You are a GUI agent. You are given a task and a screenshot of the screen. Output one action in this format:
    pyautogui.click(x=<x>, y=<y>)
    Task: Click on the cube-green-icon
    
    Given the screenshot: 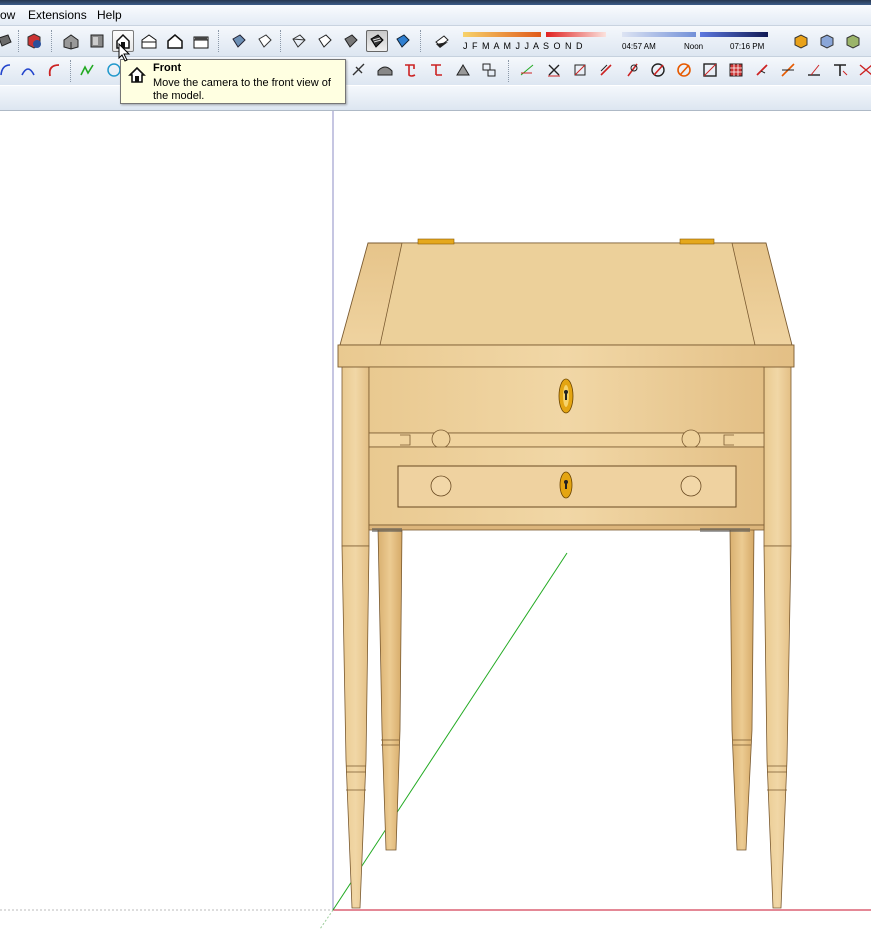 What is the action you would take?
    pyautogui.click(x=853, y=41)
    